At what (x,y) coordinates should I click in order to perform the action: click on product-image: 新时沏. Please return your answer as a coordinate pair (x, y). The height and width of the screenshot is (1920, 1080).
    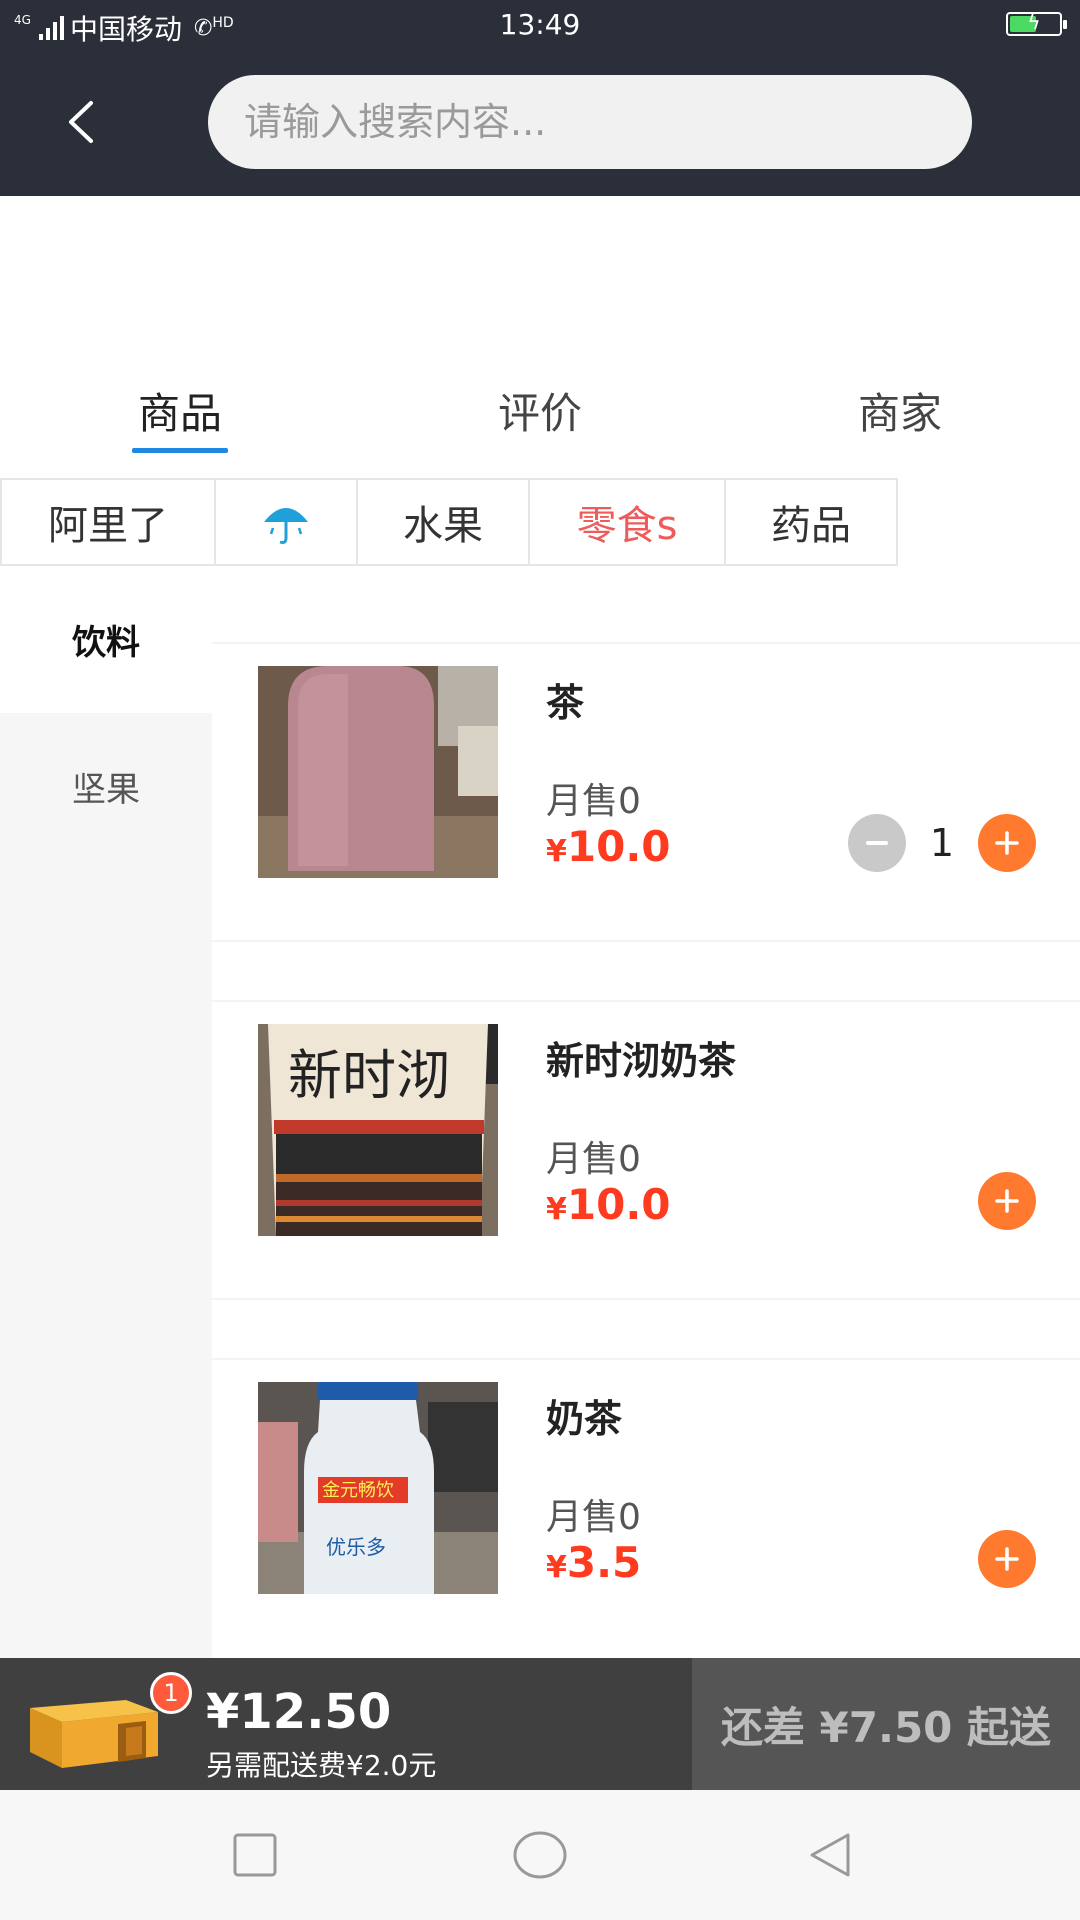
    Looking at the image, I should click on (378, 1130).